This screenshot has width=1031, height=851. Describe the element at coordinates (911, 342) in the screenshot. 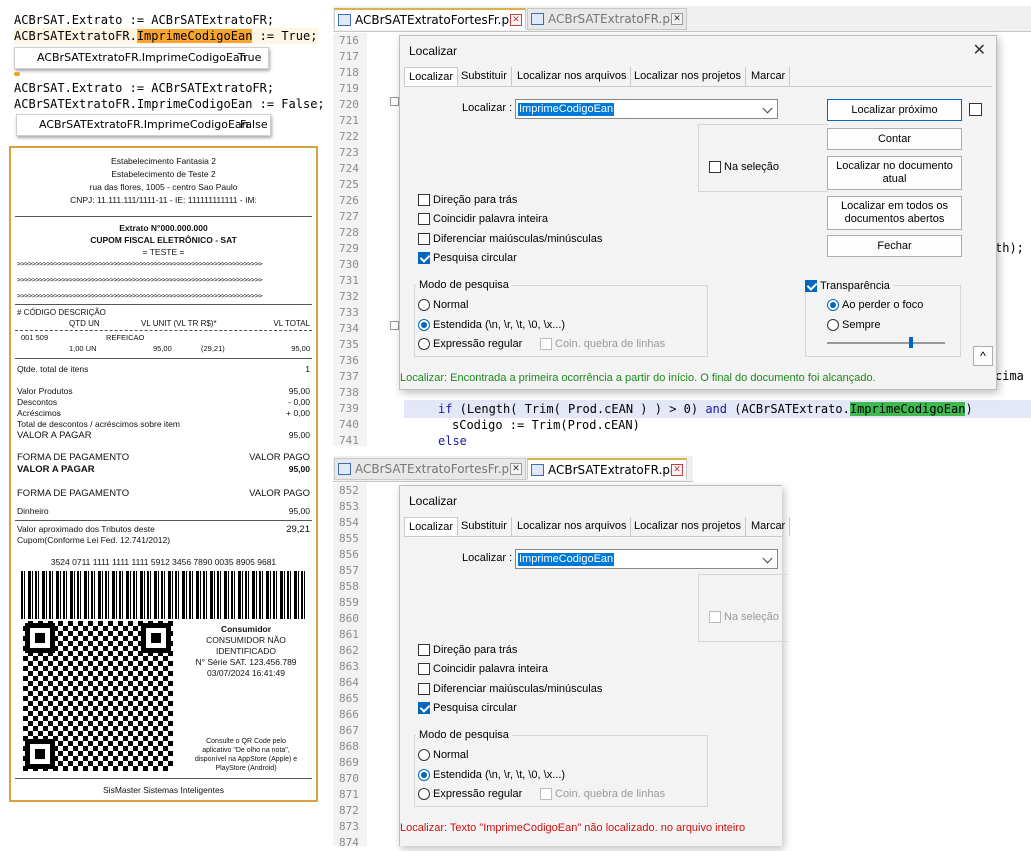

I see `slider-thumb` at that location.